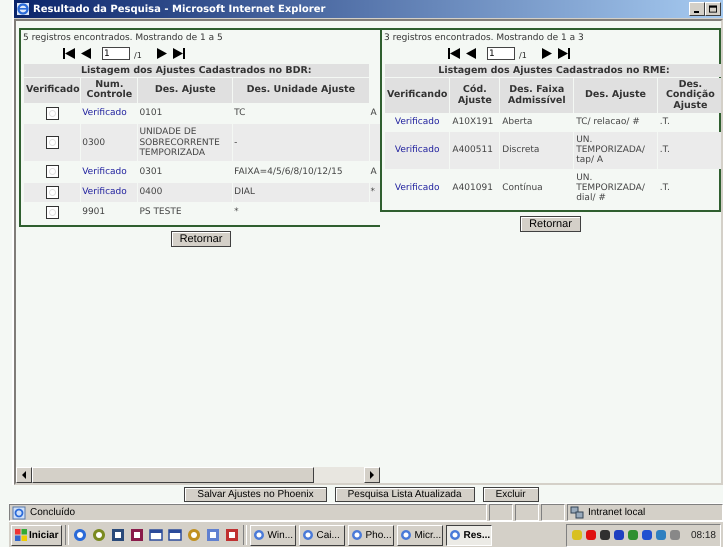 The image size is (723, 547). What do you see at coordinates (179, 9) in the screenshot?
I see `window-title: Resultado da Pesquisa - Microsoft Internet Explorer` at bounding box center [179, 9].